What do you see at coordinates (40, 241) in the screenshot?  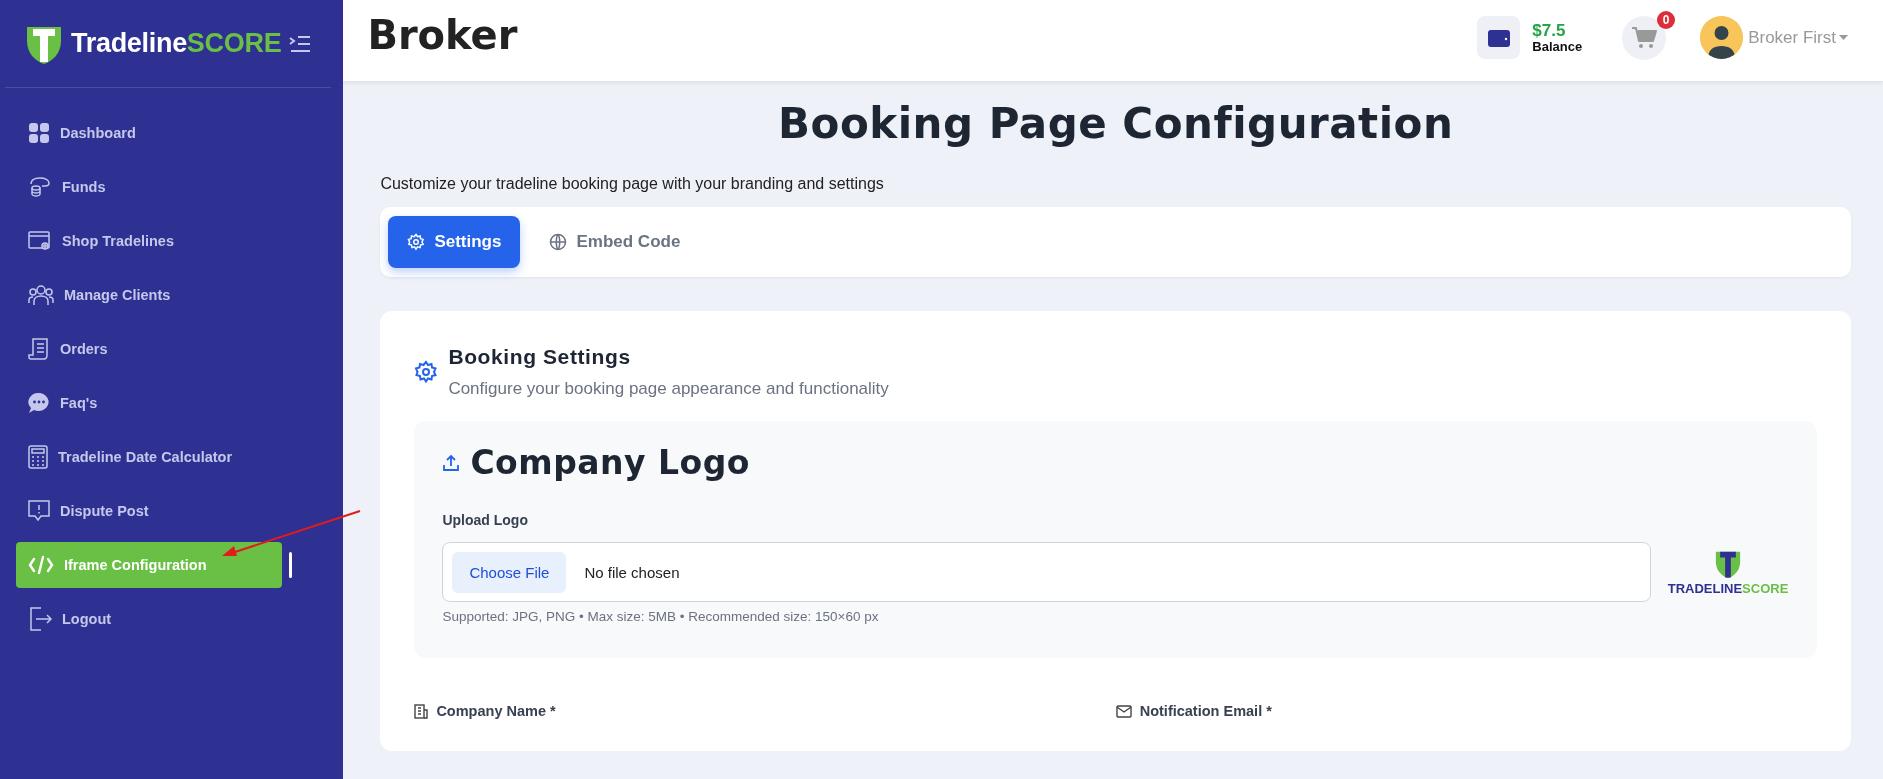 I see `browser-gear-icon` at bounding box center [40, 241].